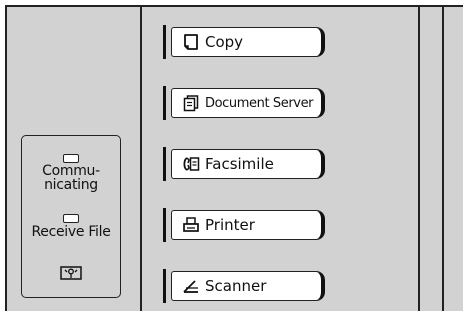  I want to click on document-server-label: Document Server, so click(259, 103).